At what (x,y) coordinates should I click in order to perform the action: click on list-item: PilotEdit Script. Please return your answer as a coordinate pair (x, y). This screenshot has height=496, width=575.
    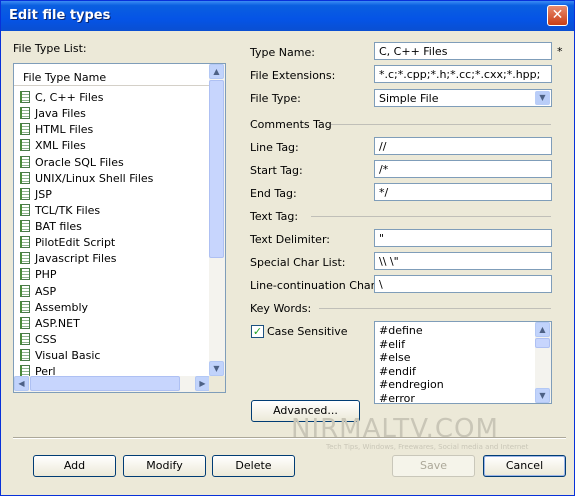
    Looking at the image, I should click on (112, 243).